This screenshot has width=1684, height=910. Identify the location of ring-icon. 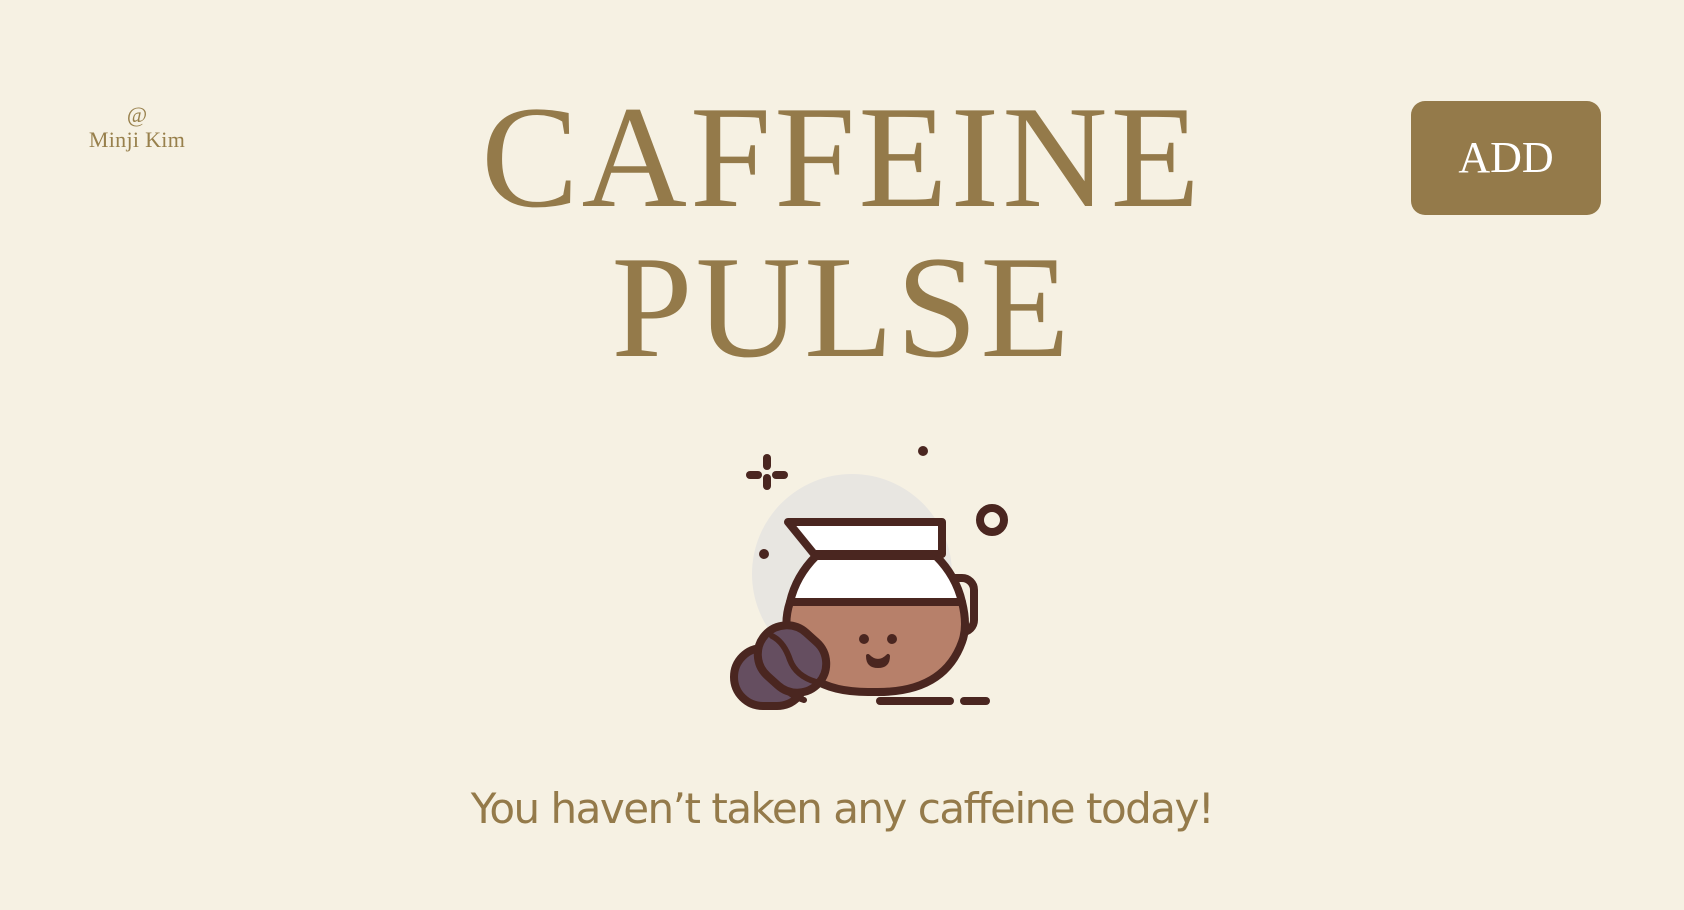
(992, 520).